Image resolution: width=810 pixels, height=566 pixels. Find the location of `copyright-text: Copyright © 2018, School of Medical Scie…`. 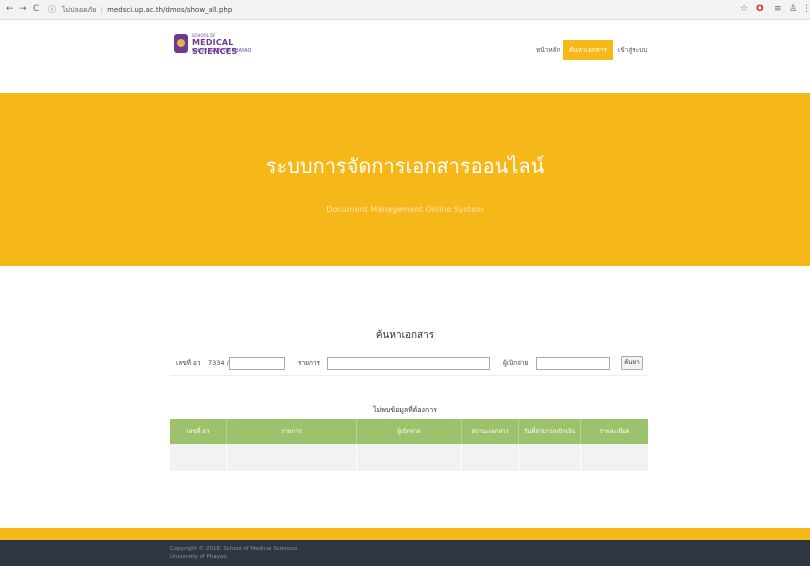

copyright-text: Copyright © 2018, School of Medical Scie… is located at coordinates (234, 549).